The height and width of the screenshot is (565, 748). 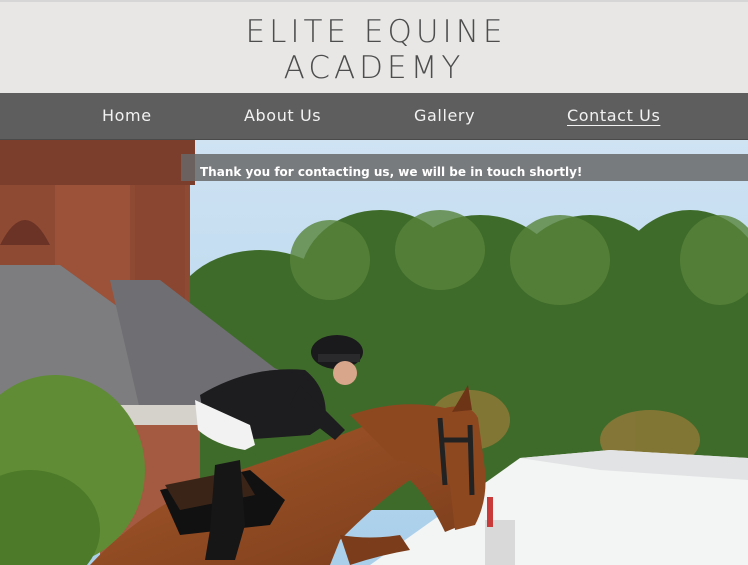 I want to click on nav-about-us-link: About Us, so click(x=282, y=115).